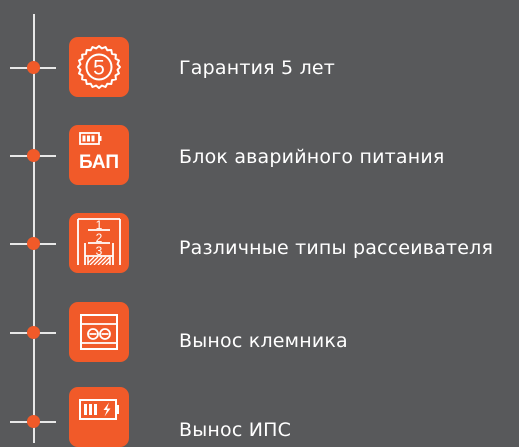  I want to click on emergency-power-abbr: БАП, so click(99, 162).